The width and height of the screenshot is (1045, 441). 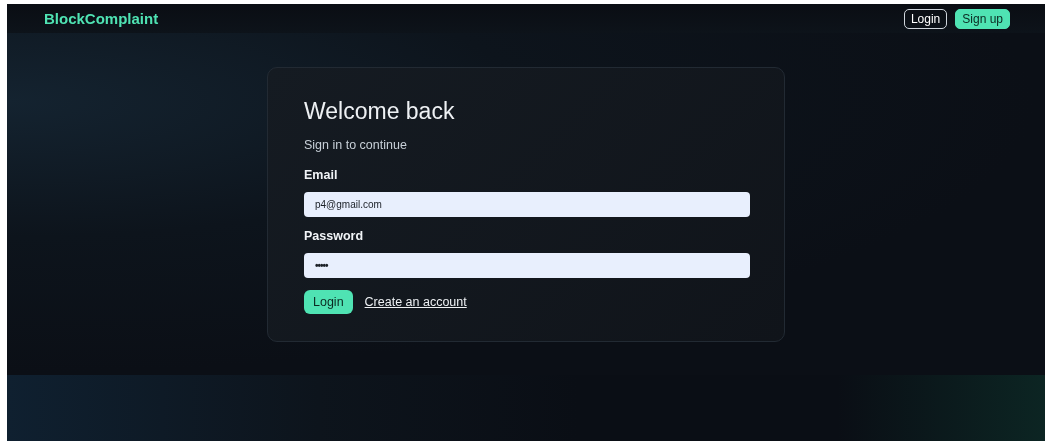 What do you see at coordinates (380, 111) in the screenshot?
I see `card-title: Welcome back` at bounding box center [380, 111].